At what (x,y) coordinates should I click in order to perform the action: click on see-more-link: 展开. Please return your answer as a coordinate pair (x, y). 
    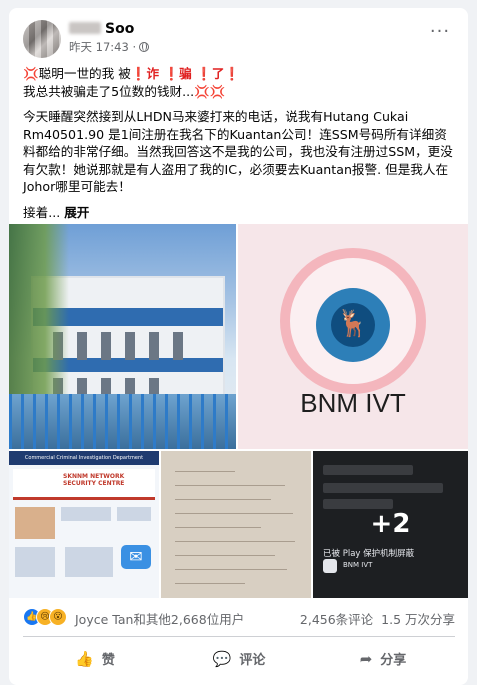
    Looking at the image, I should click on (76, 212).